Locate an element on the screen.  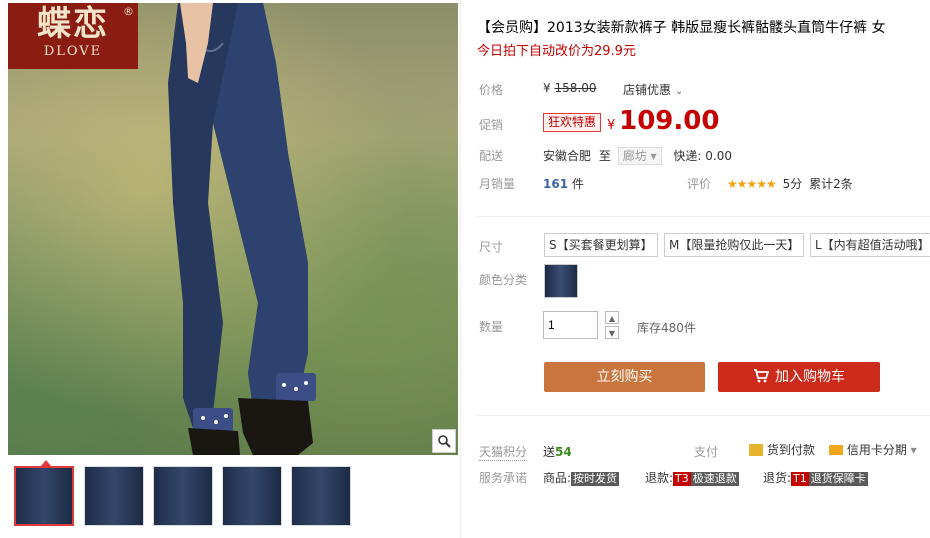
size-option-m: M【限量抢购仅此一天】 is located at coordinates (734, 245).